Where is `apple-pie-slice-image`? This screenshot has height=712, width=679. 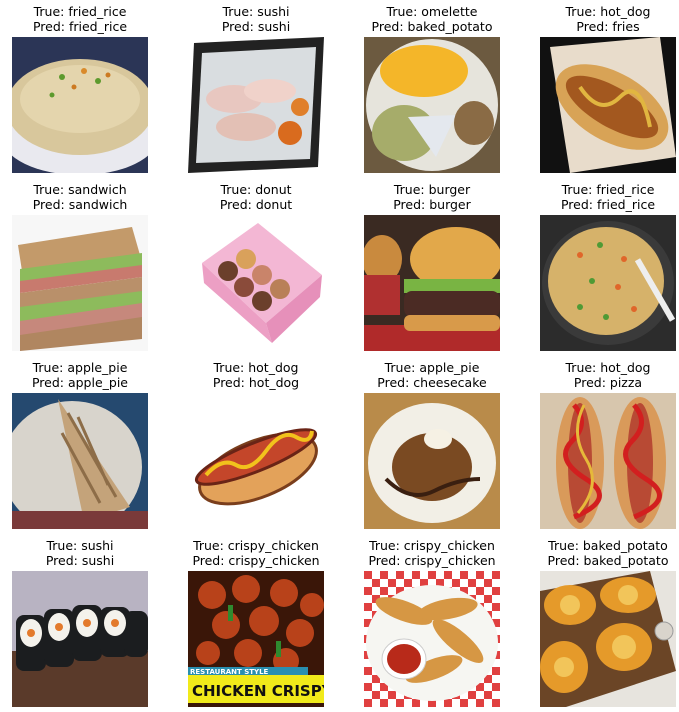 apple-pie-slice-image is located at coordinates (80, 461).